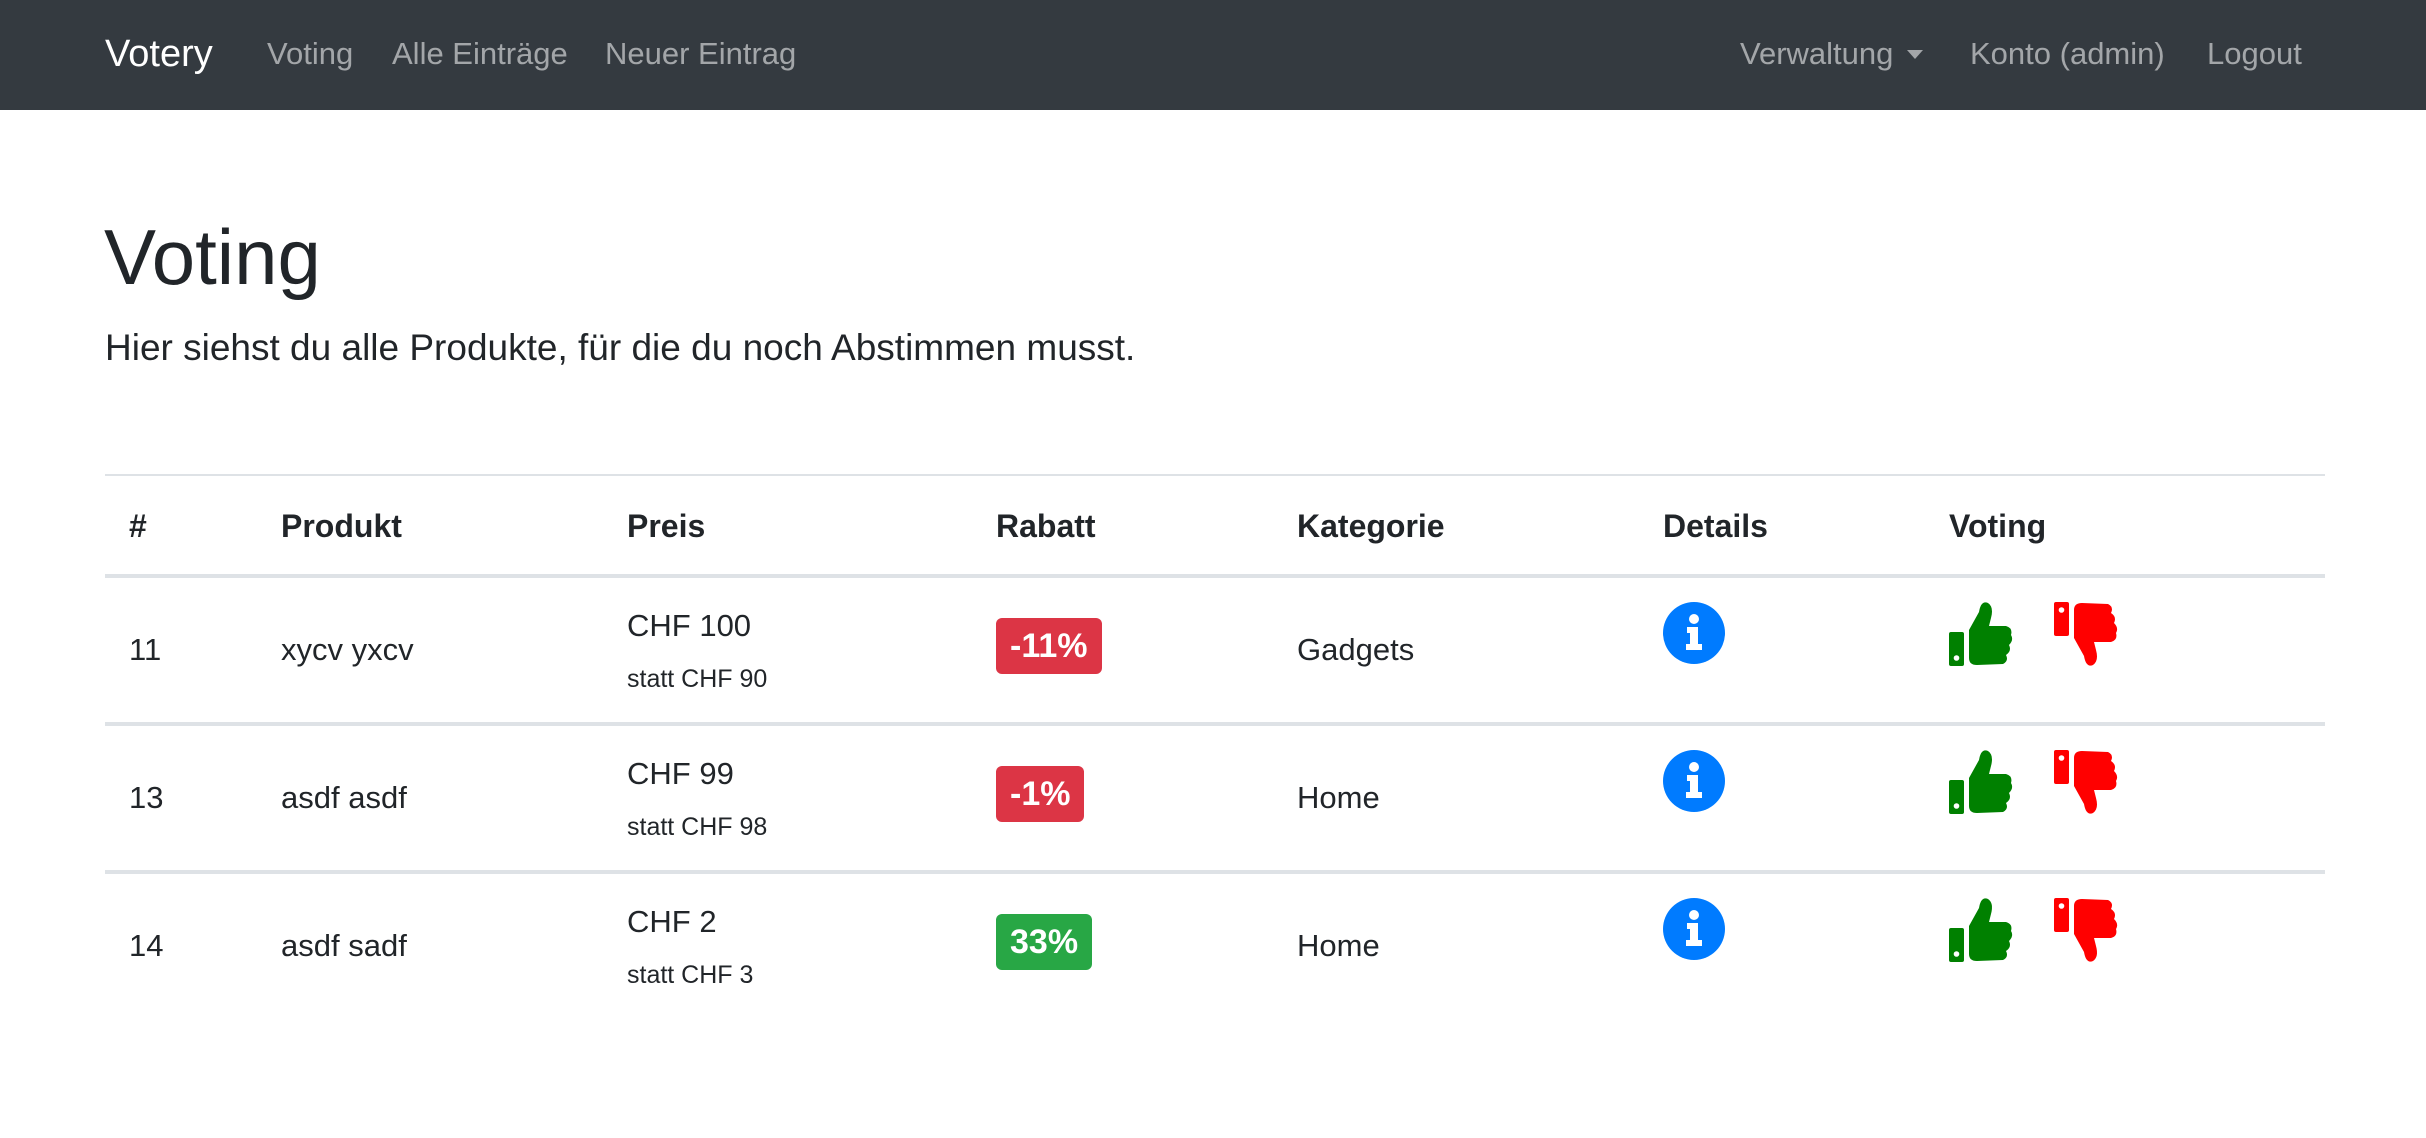  I want to click on column-header-discount: Rabatt, so click(1046, 526).